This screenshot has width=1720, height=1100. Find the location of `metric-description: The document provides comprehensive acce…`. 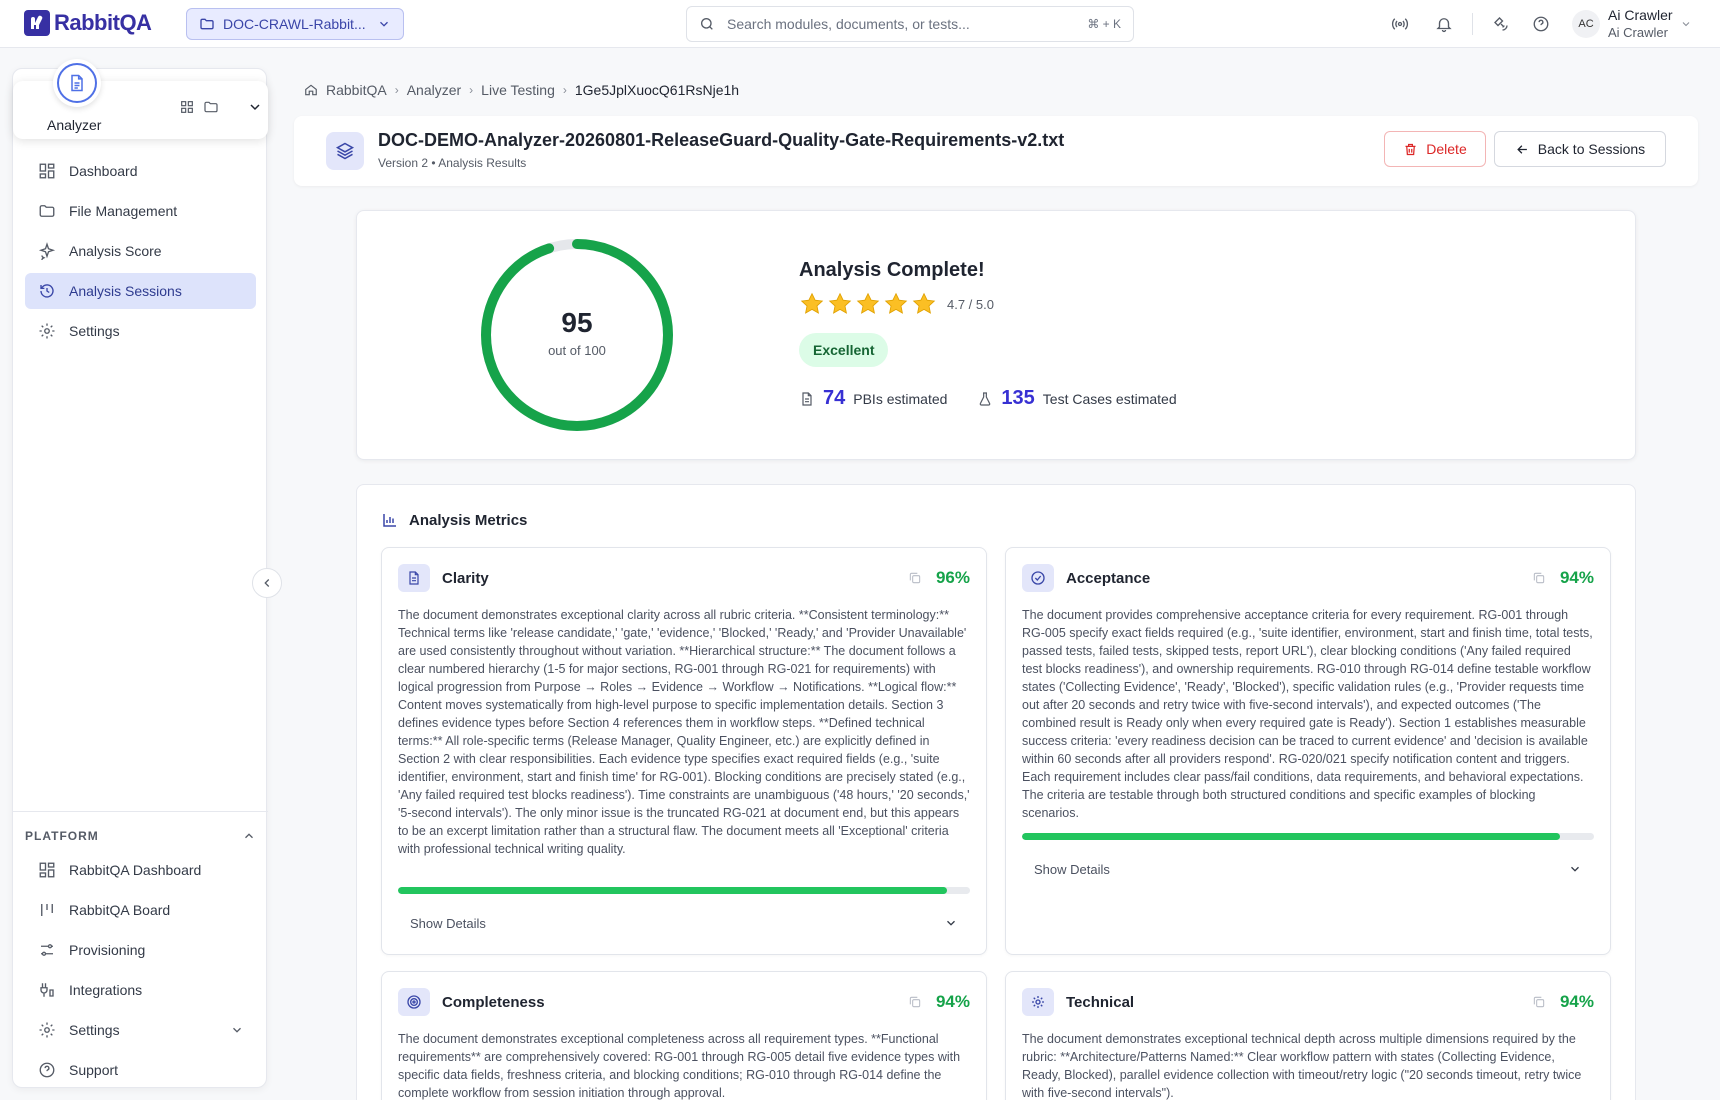

metric-description: The document provides comprehensive acce… is located at coordinates (1307, 714).